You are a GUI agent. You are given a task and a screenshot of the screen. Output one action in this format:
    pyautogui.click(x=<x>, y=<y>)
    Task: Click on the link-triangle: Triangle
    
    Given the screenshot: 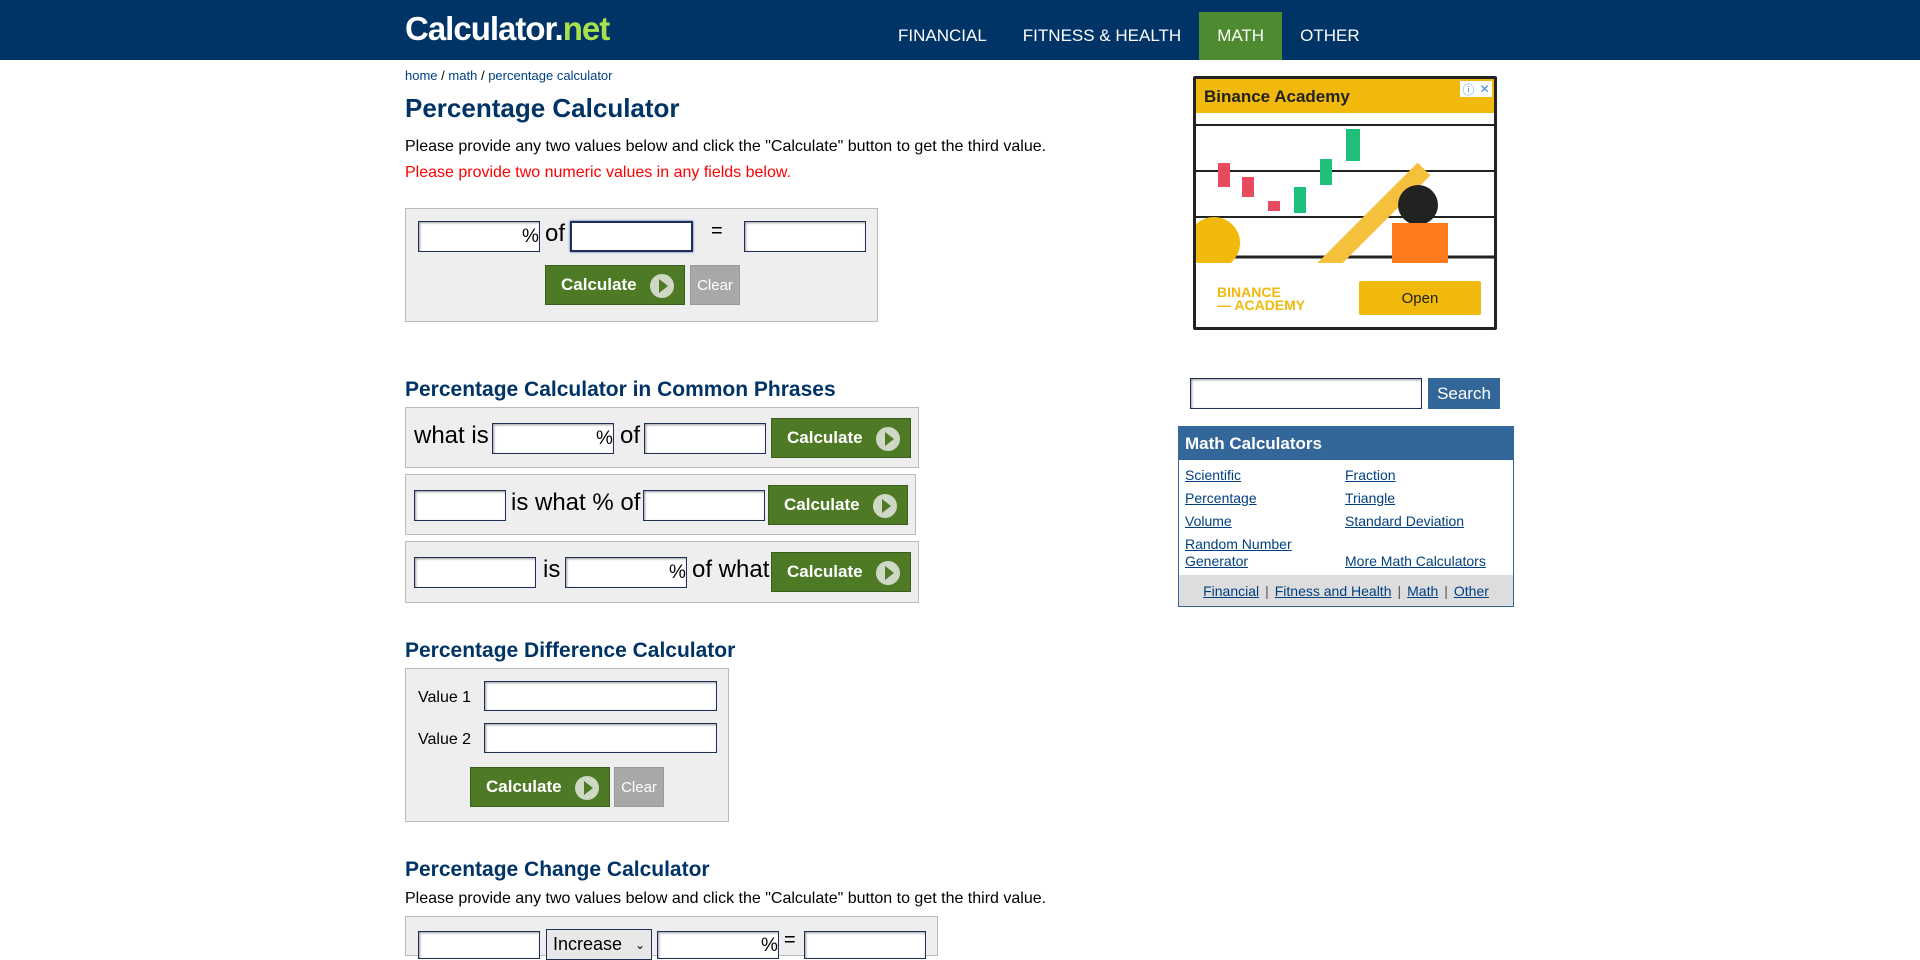 What is the action you would take?
    pyautogui.click(x=1370, y=498)
    